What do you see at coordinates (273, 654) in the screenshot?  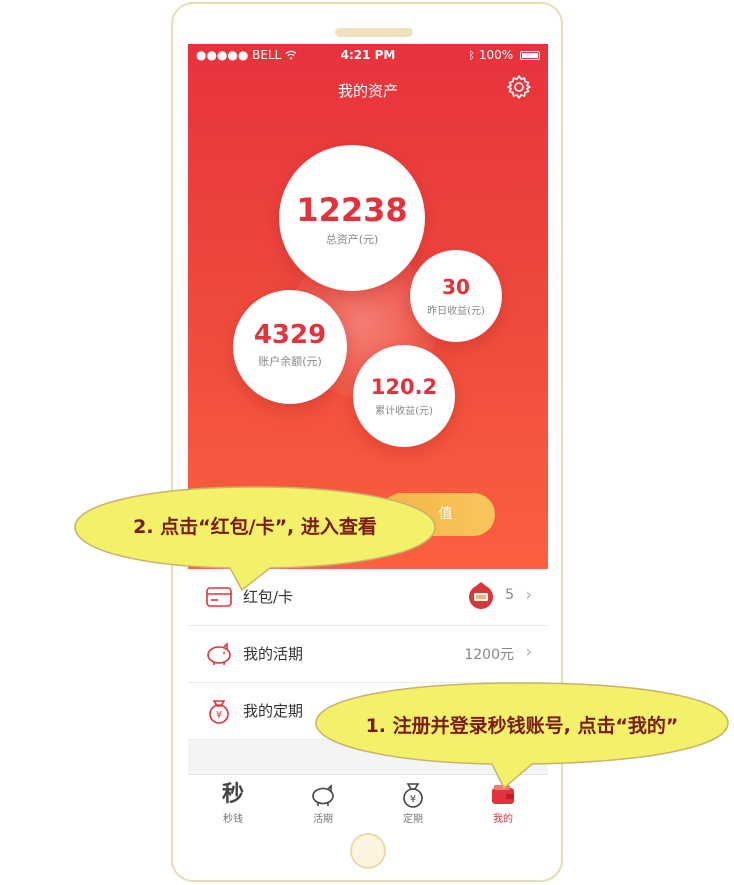 I see `list-item-label: 我的活期` at bounding box center [273, 654].